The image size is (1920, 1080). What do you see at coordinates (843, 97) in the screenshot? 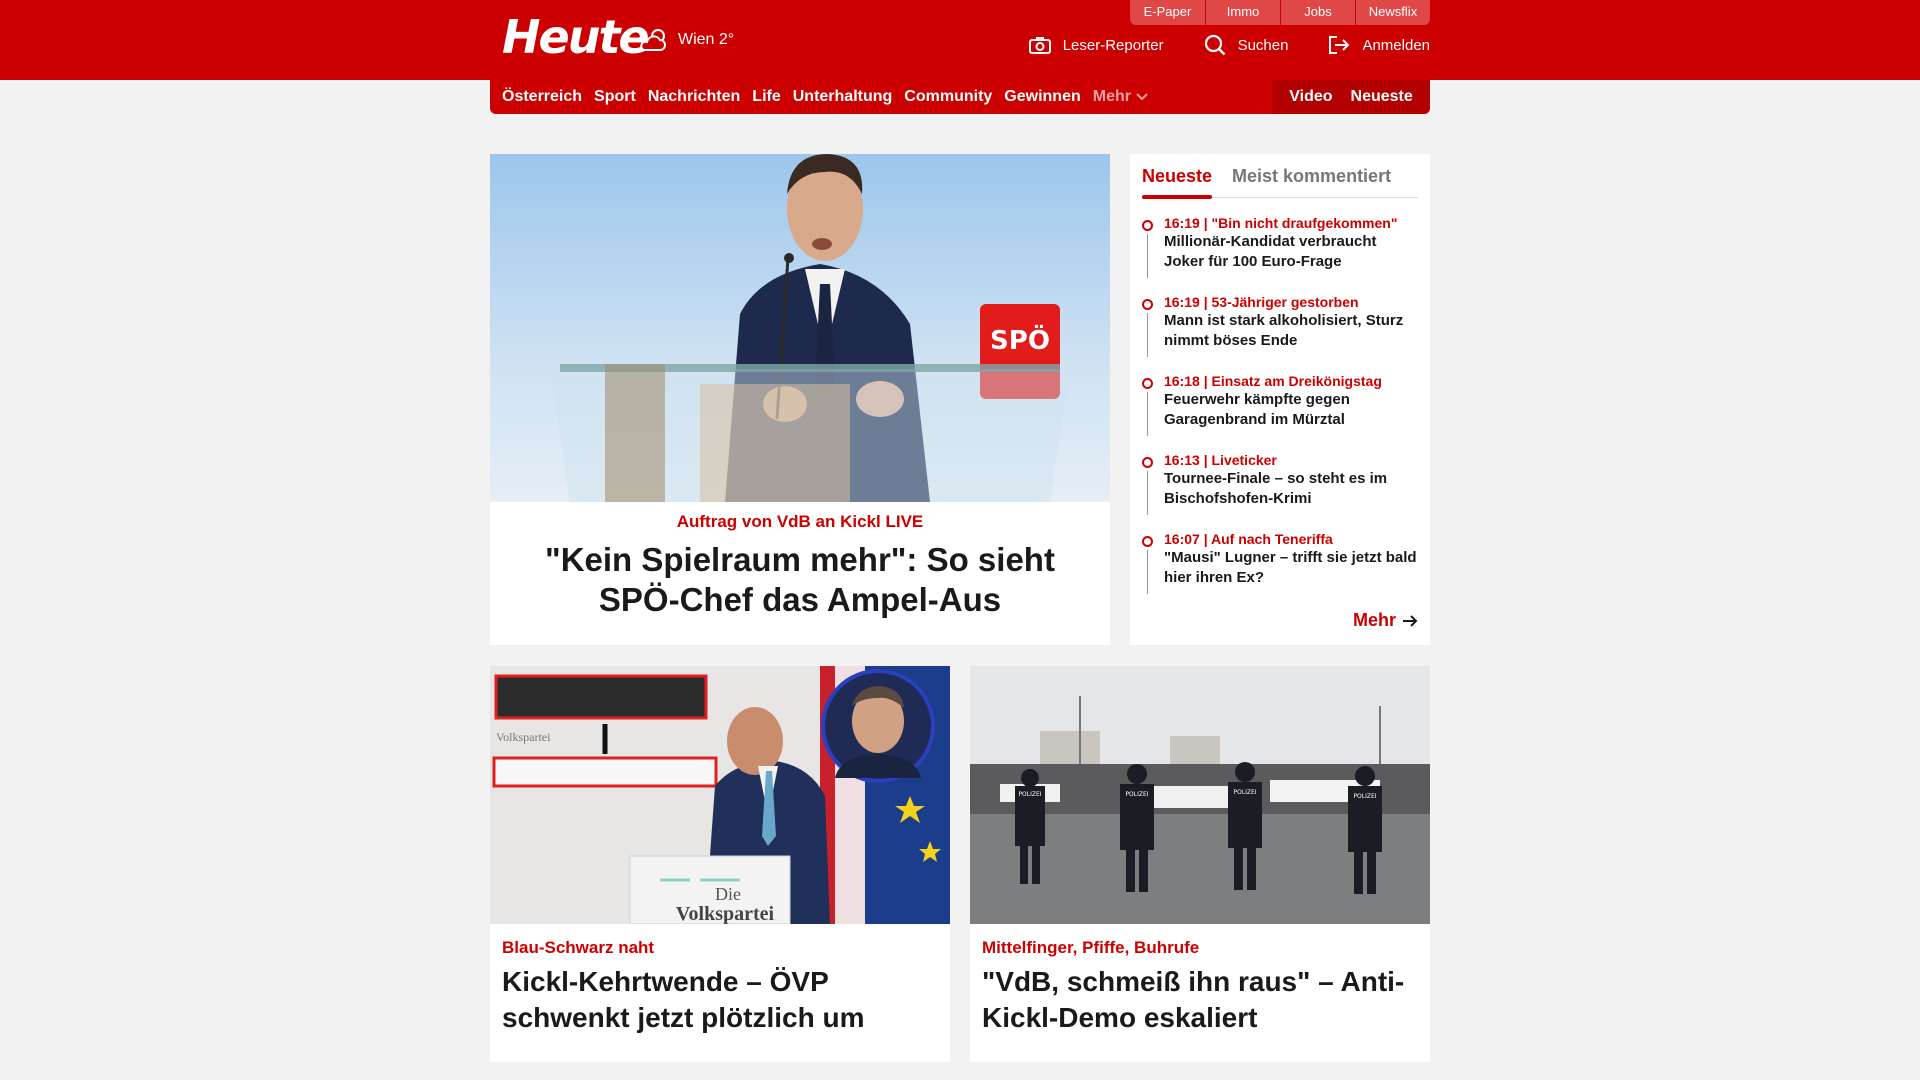
I see `nav-item-unterhaltung: Unterhaltung` at bounding box center [843, 97].